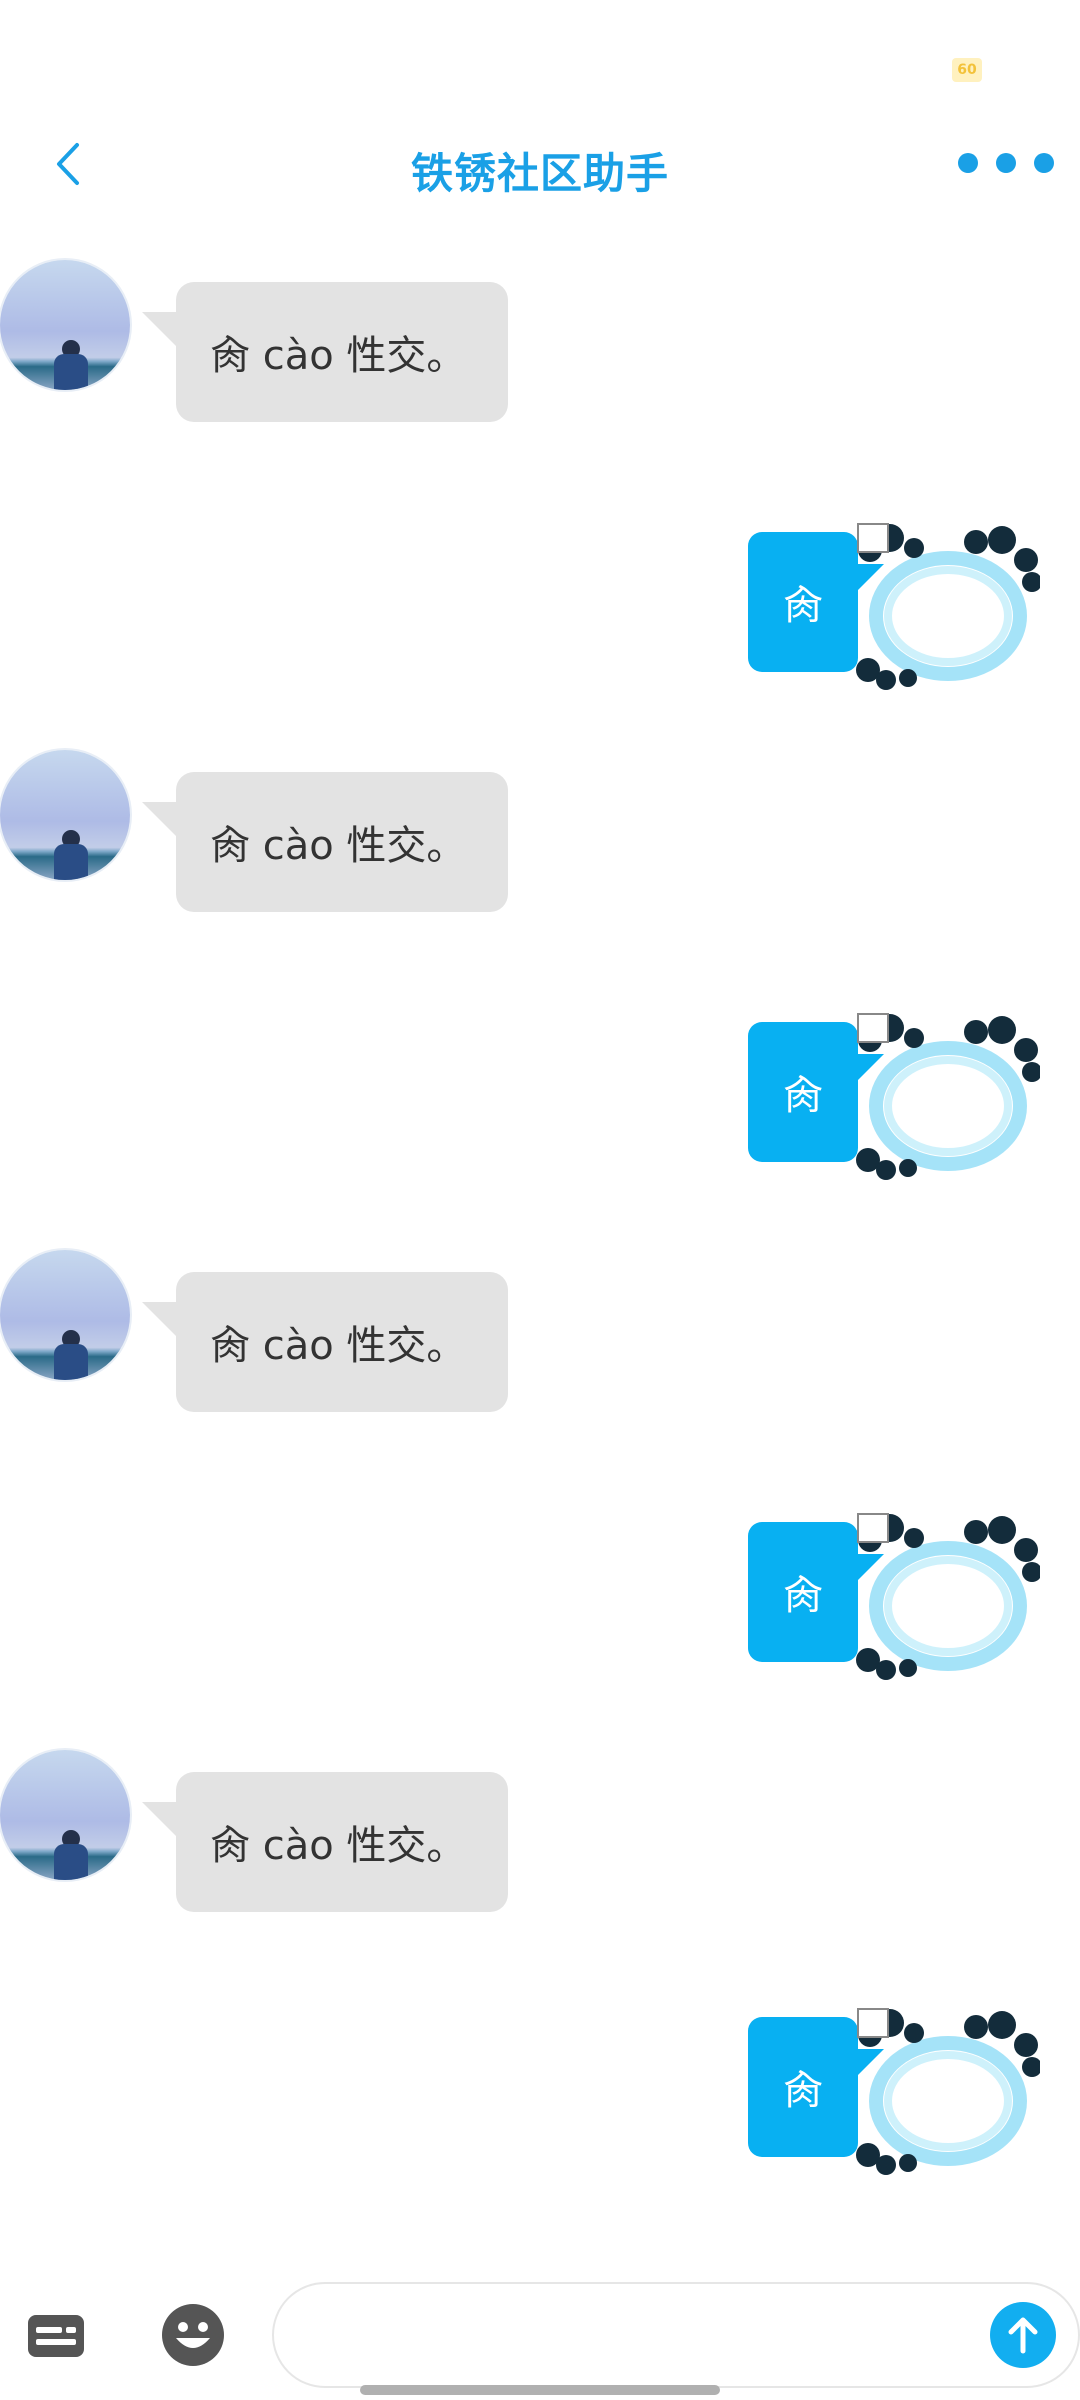 The height and width of the screenshot is (2400, 1080). I want to click on keyboard-icon, so click(56, 2336).